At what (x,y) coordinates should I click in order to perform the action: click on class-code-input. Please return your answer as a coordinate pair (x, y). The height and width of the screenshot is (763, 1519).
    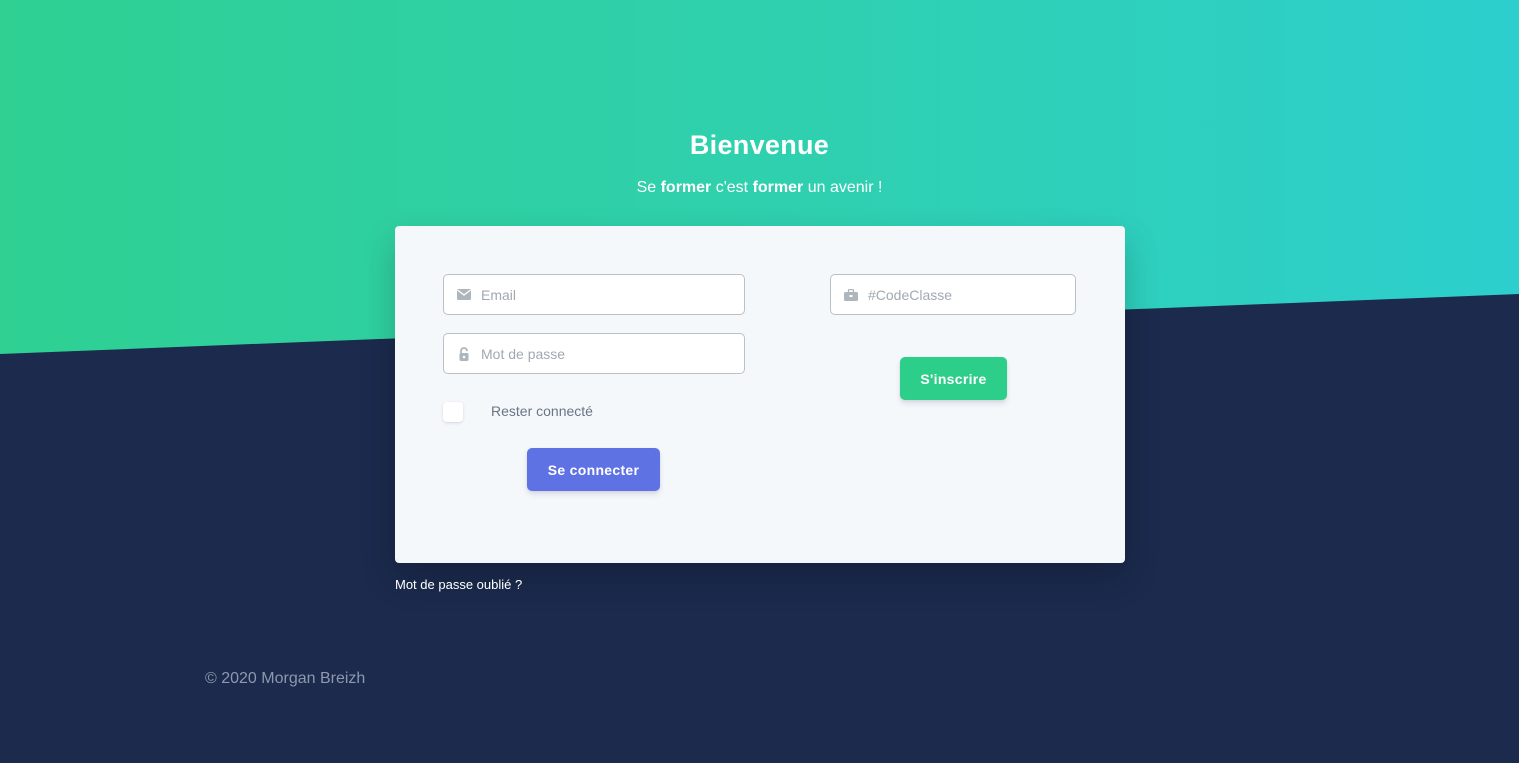
    Looking at the image, I should click on (967, 294).